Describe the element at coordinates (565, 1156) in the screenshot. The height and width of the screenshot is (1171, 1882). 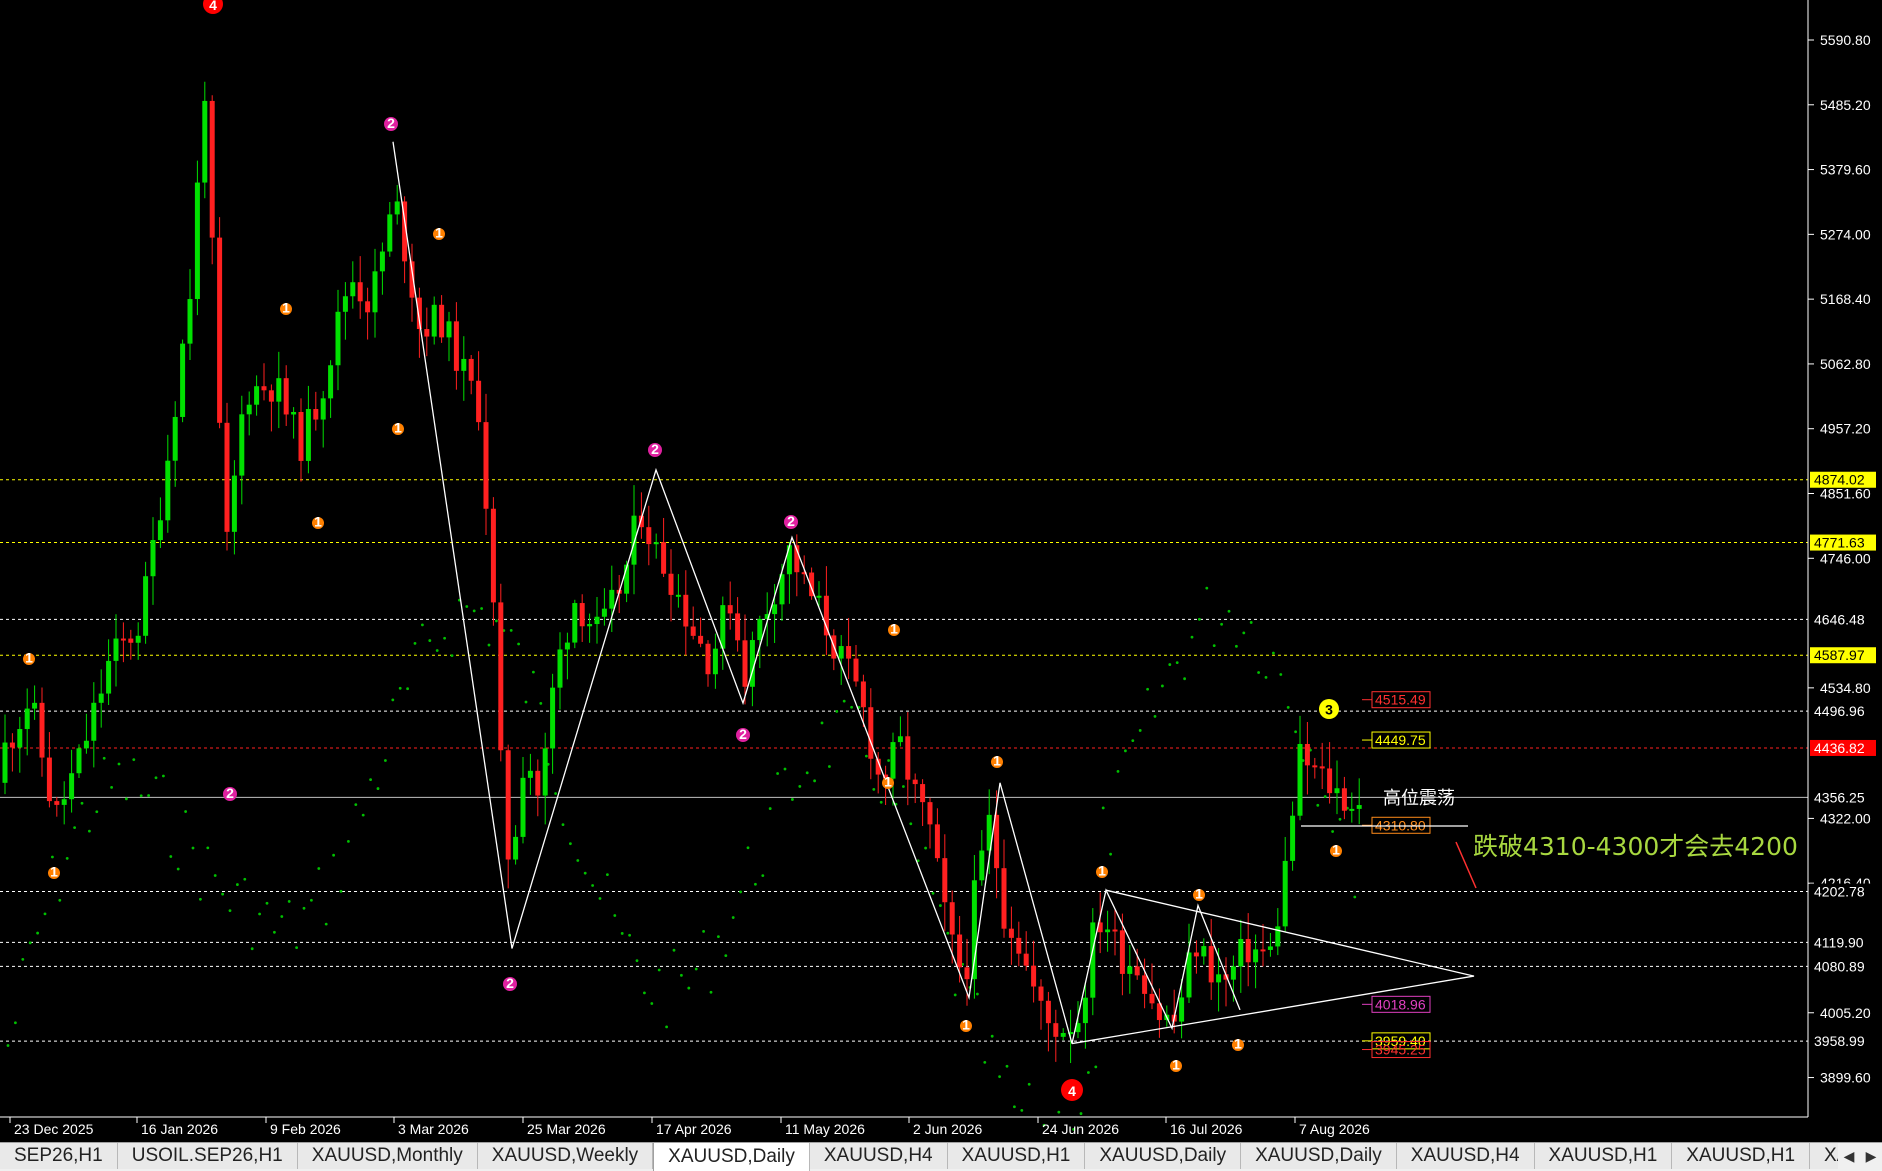
I see `chart-tab: XAUUSD,Weekly` at that location.